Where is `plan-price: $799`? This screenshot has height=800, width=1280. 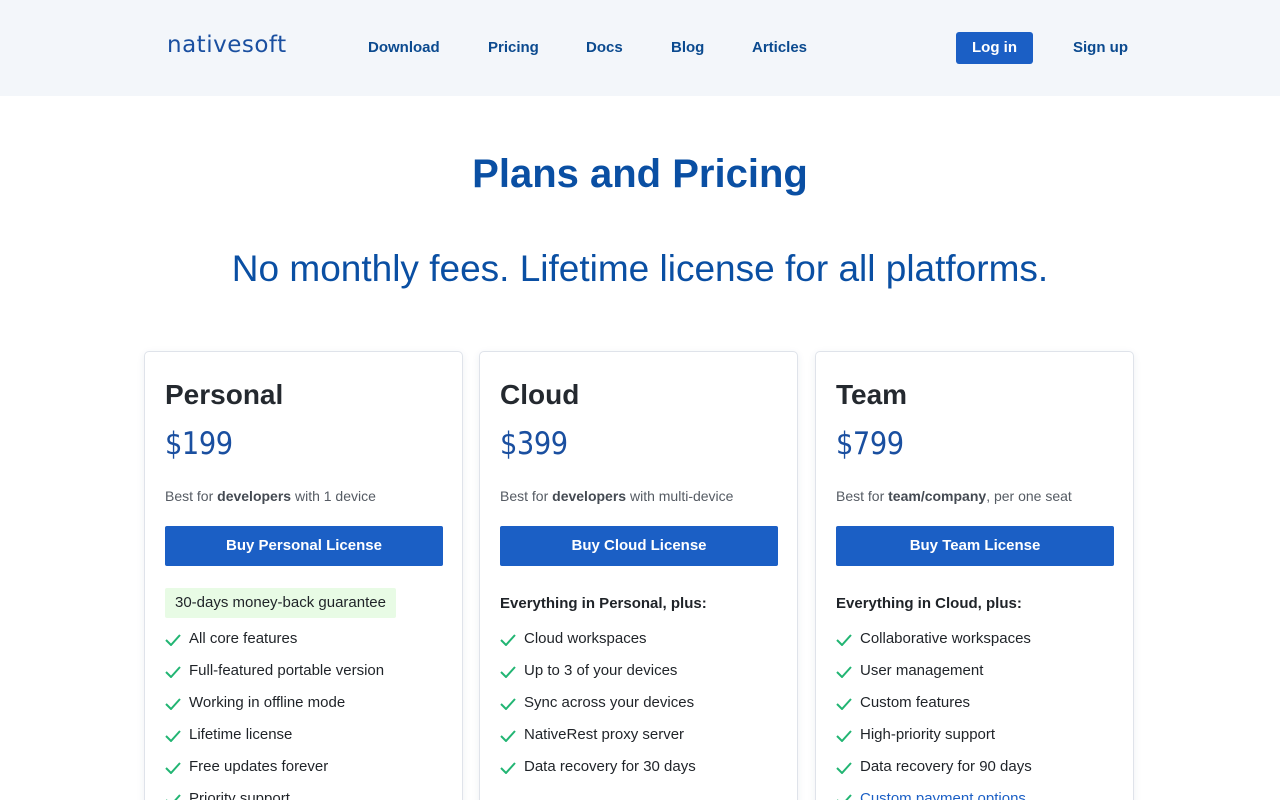 plan-price: $799 is located at coordinates (870, 444).